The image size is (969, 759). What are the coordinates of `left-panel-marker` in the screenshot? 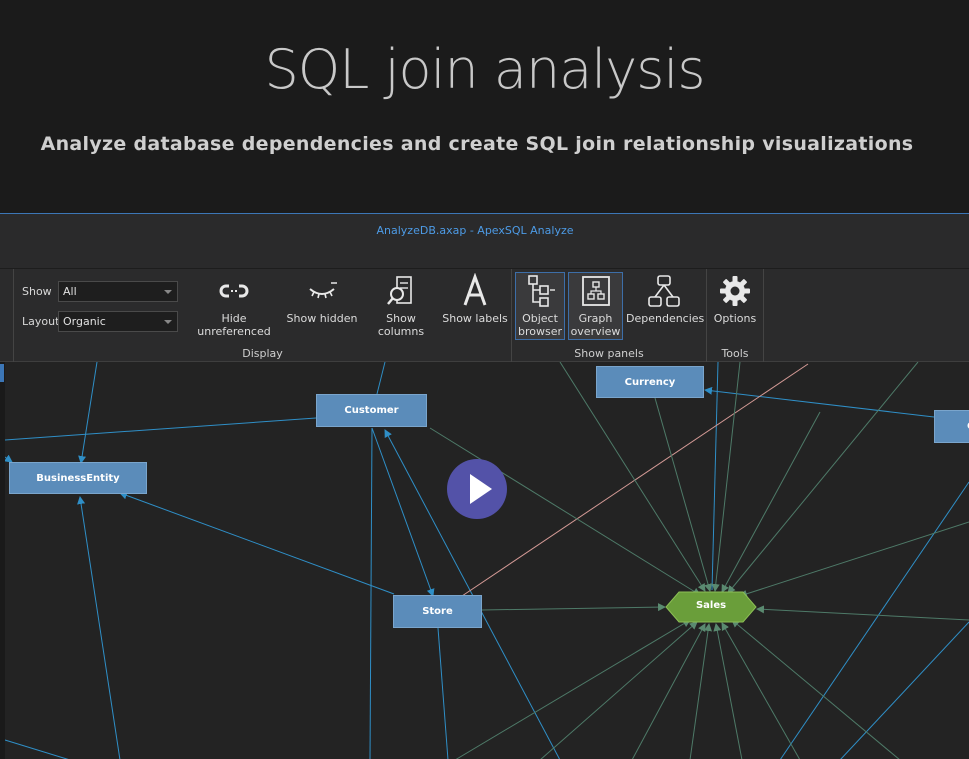 It's located at (2, 373).